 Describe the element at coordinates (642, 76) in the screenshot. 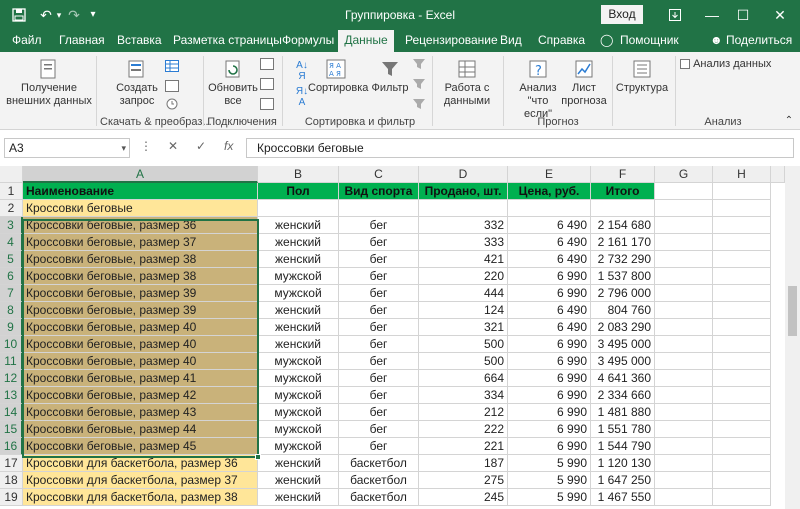

I see `outline-button: Структура` at that location.